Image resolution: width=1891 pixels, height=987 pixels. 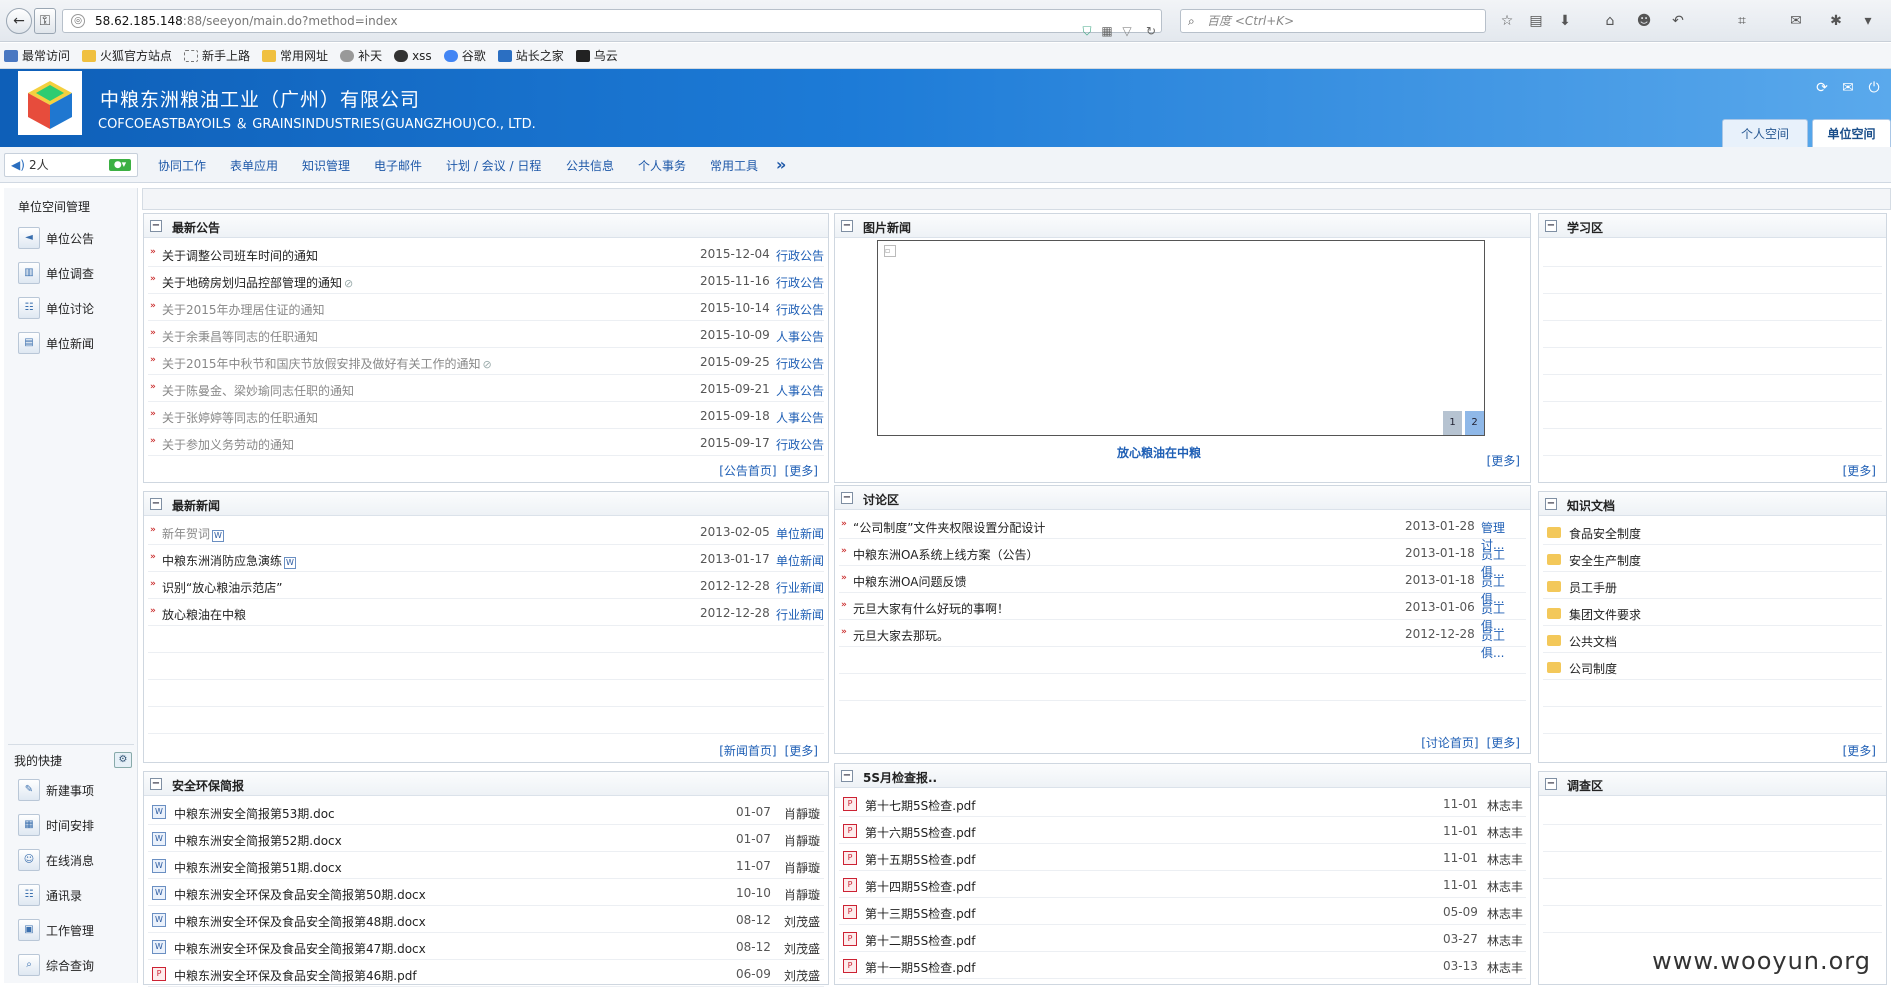 I want to click on file-row: P中粮东洲安全环保及食品安全简报第46期.pdf06-09刘茂盛, so click(x=486, y=974).